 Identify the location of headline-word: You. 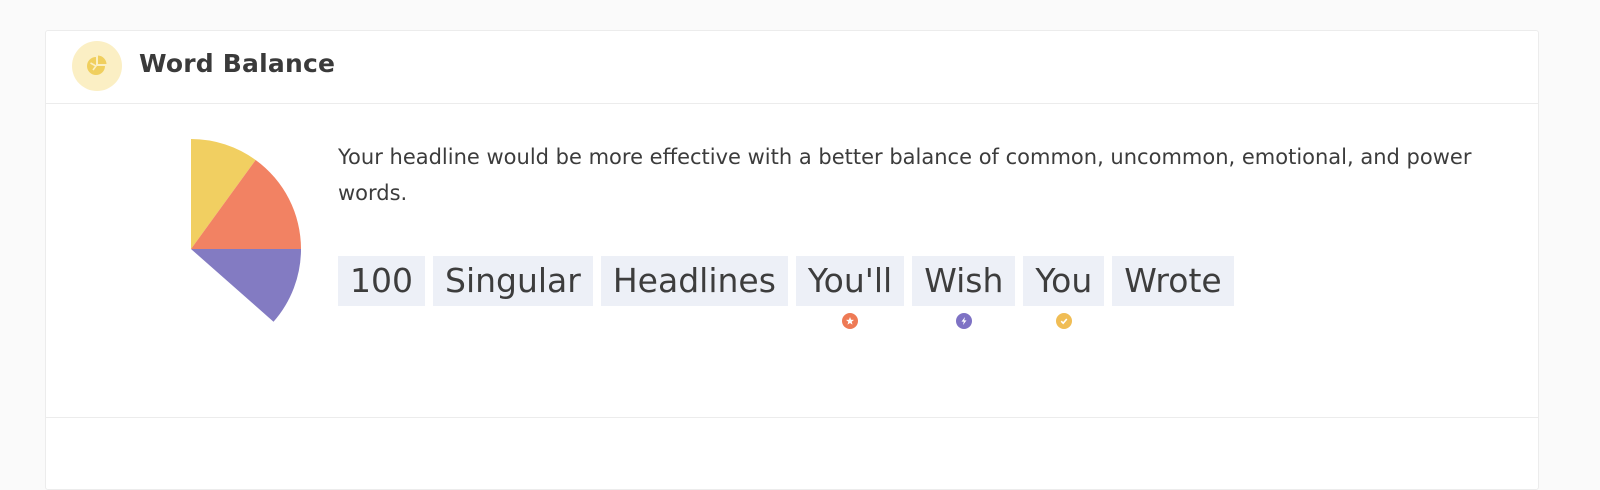
(1064, 292).